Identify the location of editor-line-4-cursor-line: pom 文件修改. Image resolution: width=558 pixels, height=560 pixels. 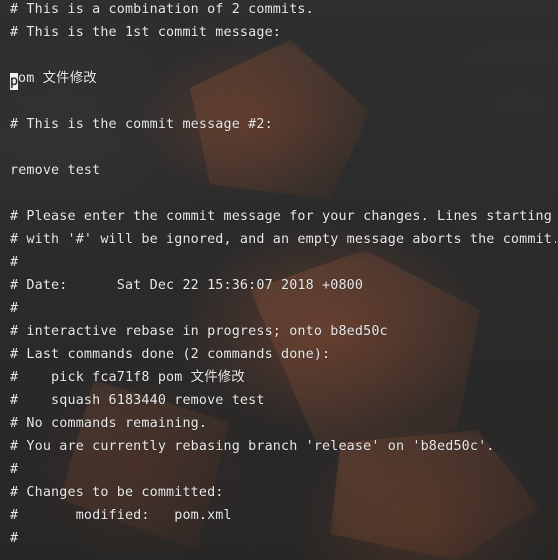
(283, 78).